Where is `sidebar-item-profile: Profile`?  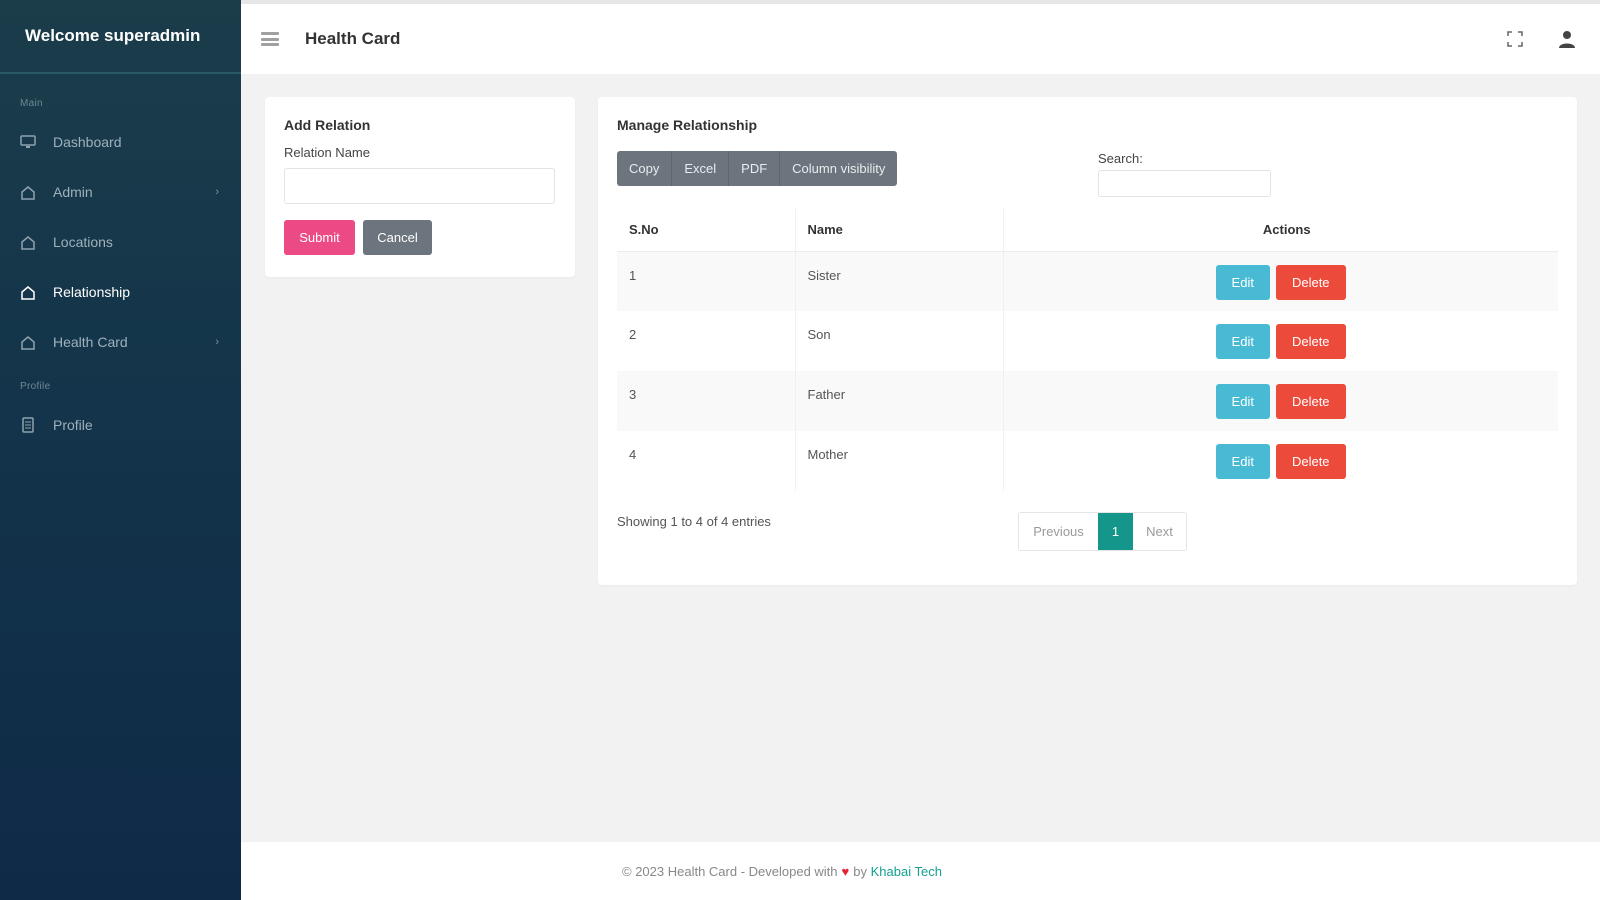
sidebar-item-profile: Profile is located at coordinates (120, 425).